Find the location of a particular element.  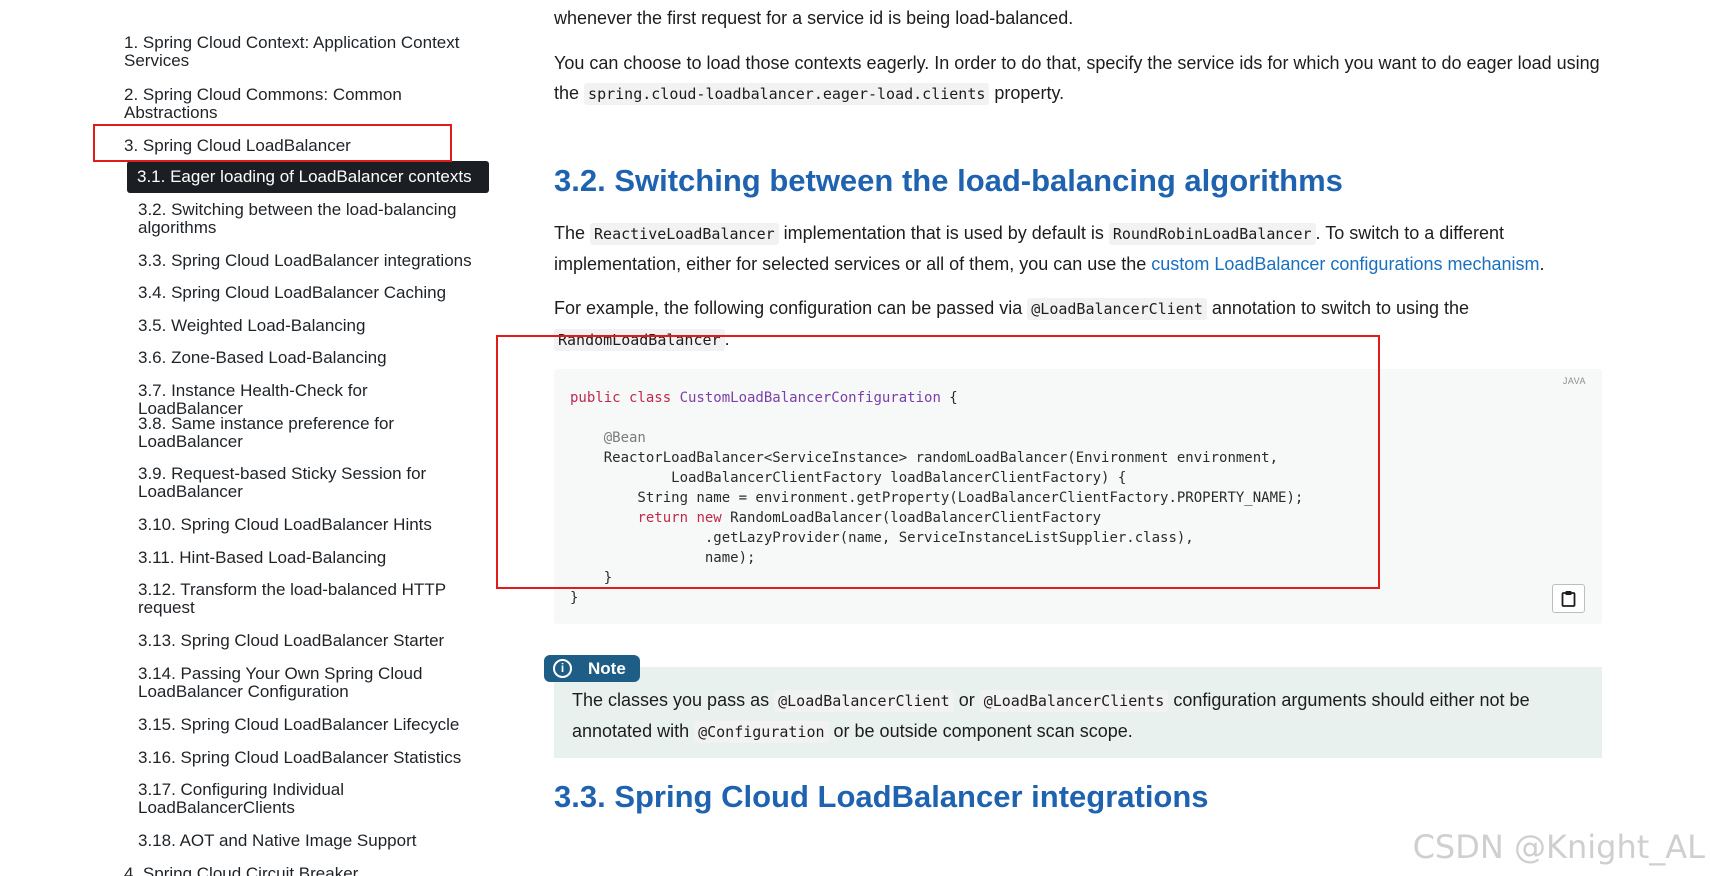

inline-code-note-configuration: @Configuration is located at coordinates (761, 732).